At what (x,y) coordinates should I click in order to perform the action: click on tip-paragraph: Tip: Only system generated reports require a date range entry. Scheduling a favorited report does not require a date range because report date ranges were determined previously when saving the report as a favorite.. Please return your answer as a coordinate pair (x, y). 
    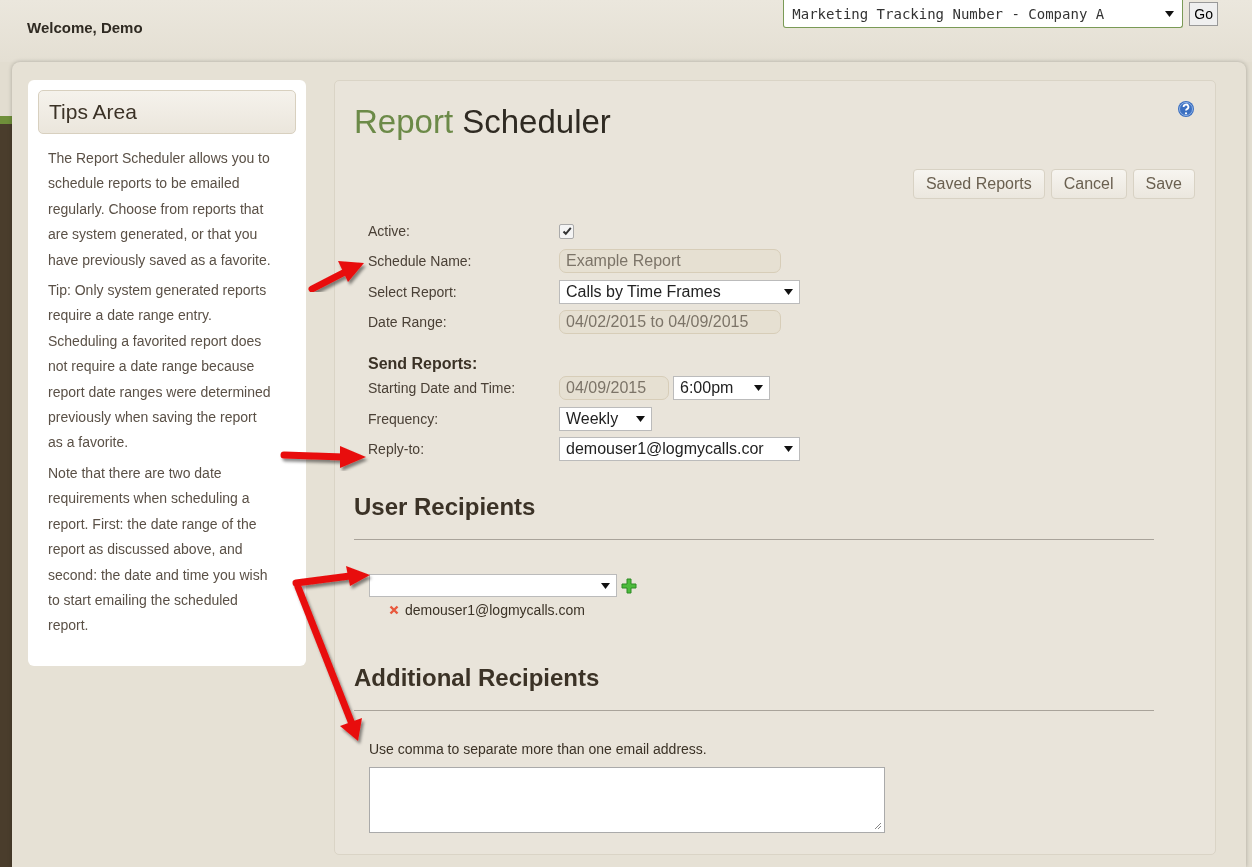
    Looking at the image, I should click on (159, 367).